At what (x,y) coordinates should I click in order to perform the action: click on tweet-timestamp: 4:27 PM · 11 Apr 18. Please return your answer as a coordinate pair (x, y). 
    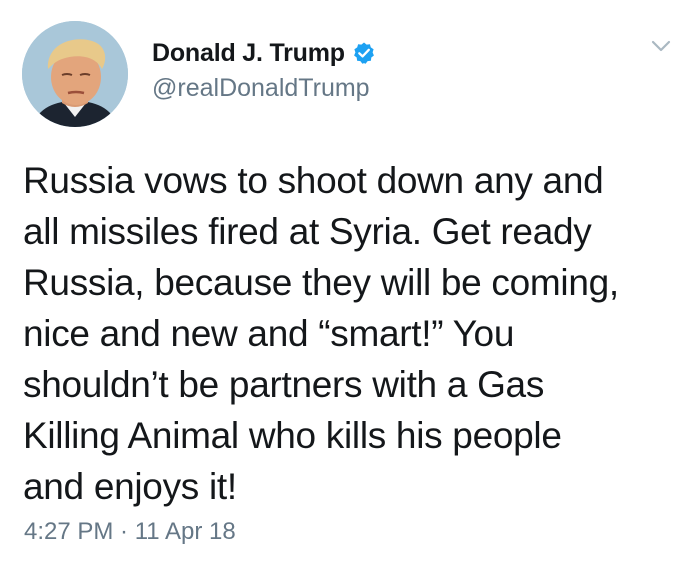
    Looking at the image, I should click on (130, 532).